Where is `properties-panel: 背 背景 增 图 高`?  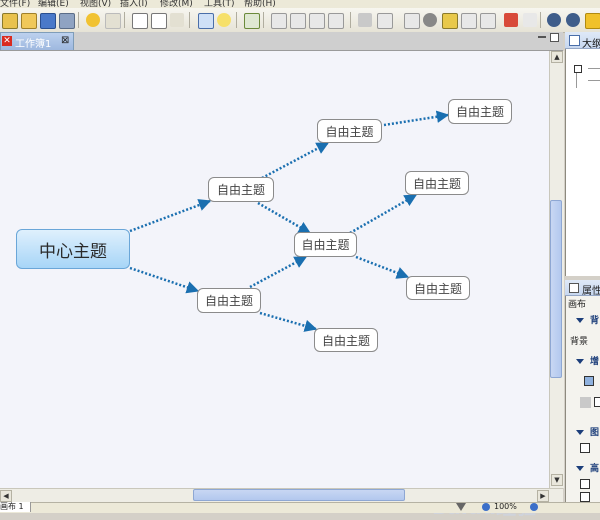
properties-panel: 背 背景 增 图 高 is located at coordinates (582, 391).